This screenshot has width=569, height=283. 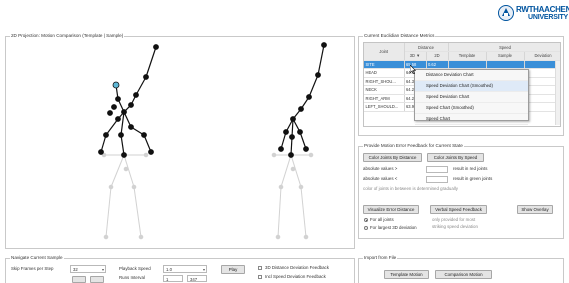 What do you see at coordinates (366, 228) in the screenshot?
I see `radio-largest-deviation` at bounding box center [366, 228].